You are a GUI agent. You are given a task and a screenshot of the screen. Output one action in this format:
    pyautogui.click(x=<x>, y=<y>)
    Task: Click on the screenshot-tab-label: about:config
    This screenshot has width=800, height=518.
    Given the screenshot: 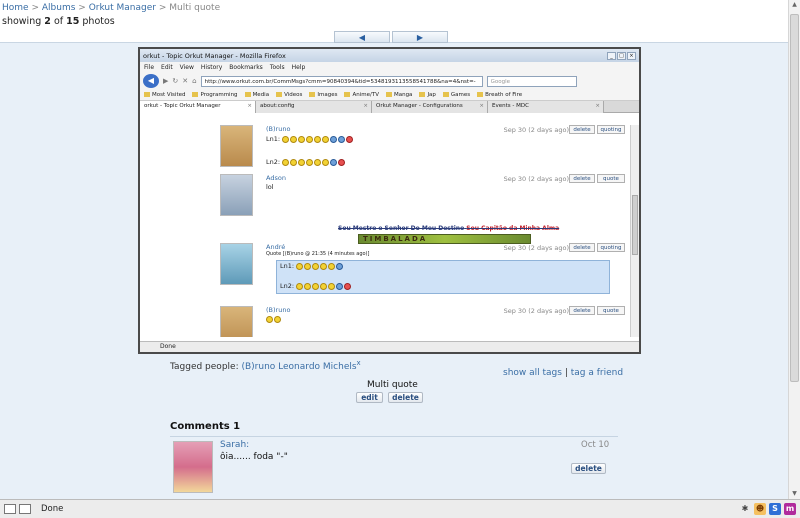 What is the action you would take?
    pyautogui.click(x=277, y=106)
    